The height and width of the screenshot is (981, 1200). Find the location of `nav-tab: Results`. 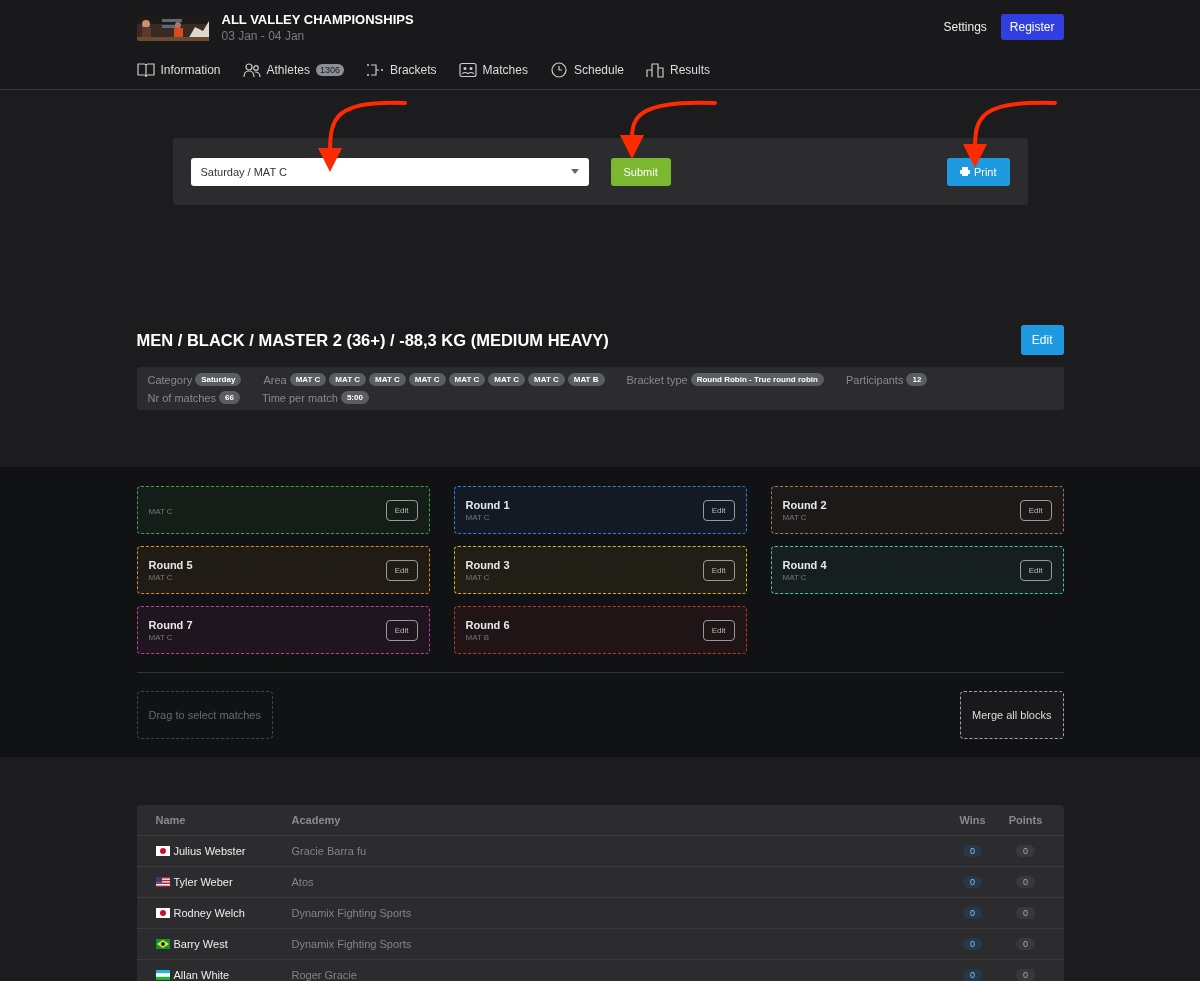

nav-tab: Results is located at coordinates (690, 70).